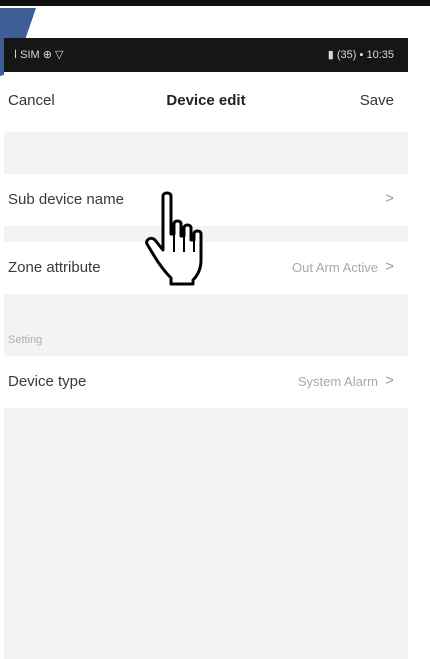 The width and height of the screenshot is (430, 659). What do you see at coordinates (174, 238) in the screenshot?
I see `hand-pointer-icon` at bounding box center [174, 238].